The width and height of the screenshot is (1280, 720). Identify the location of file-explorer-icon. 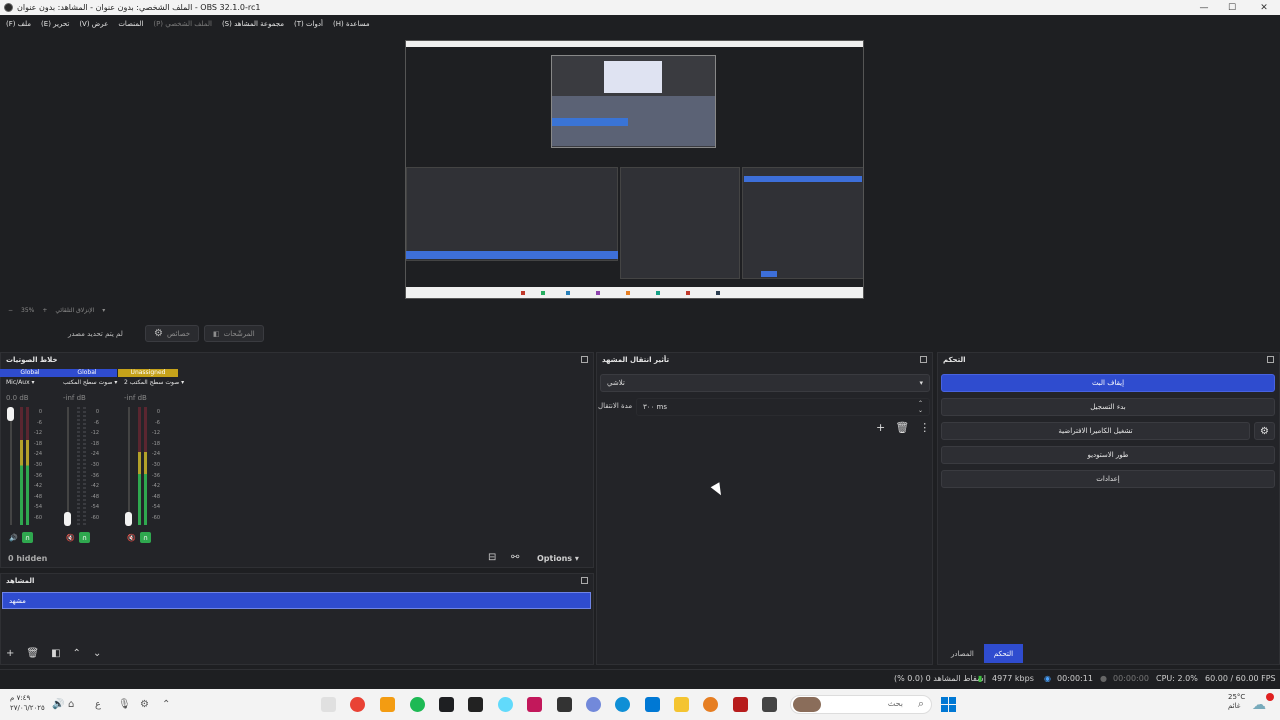
(681, 704).